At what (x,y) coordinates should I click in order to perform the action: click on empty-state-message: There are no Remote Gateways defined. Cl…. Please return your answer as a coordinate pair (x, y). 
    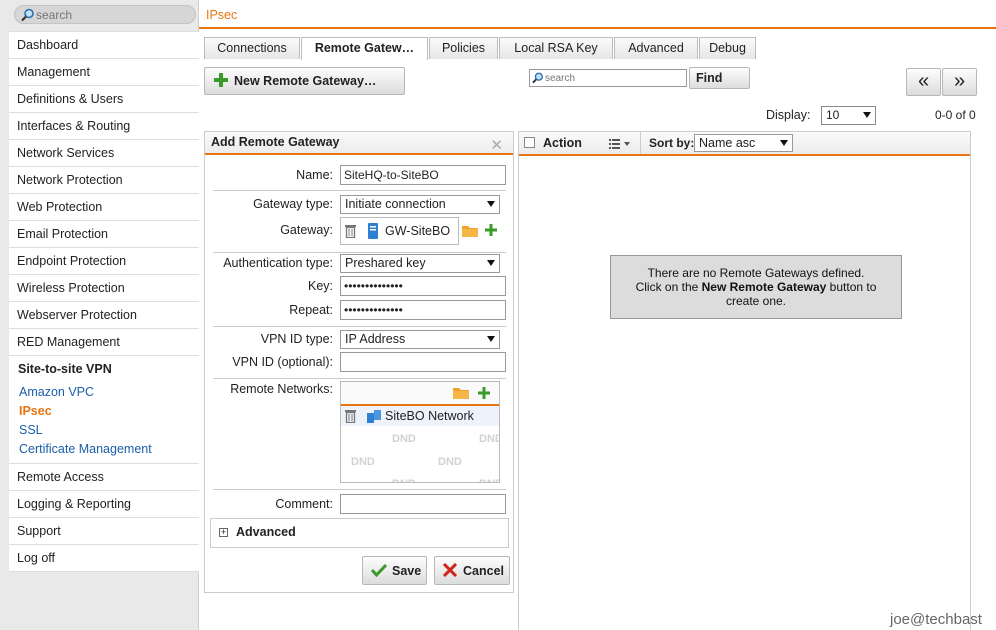
    Looking at the image, I should click on (756, 287).